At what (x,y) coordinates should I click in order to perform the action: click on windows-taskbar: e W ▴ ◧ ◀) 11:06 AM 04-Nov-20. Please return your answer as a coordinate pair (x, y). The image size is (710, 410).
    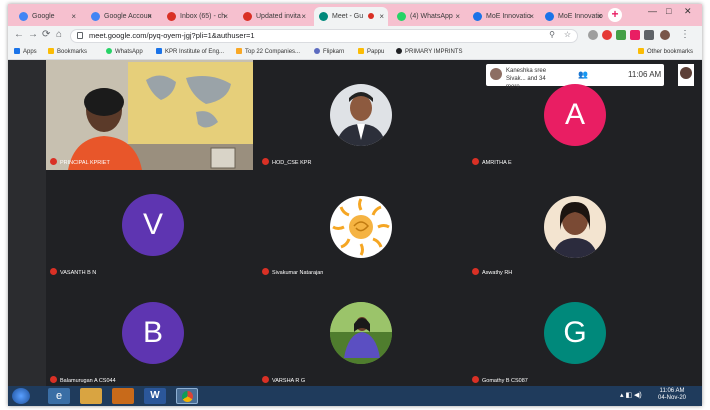
    Looking at the image, I should click on (355, 396).